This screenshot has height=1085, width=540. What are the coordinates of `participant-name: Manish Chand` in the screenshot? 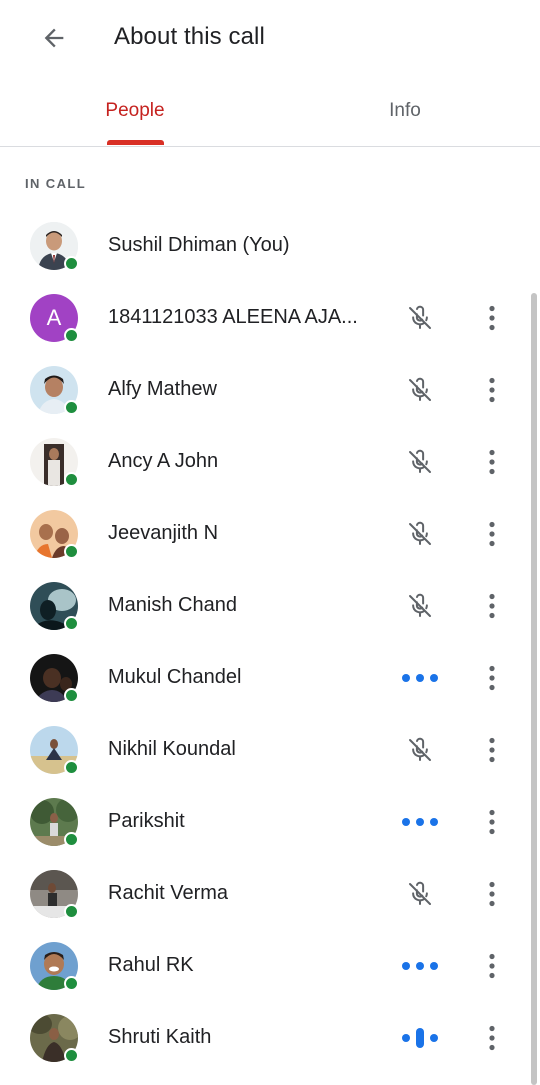 It's located at (172, 605).